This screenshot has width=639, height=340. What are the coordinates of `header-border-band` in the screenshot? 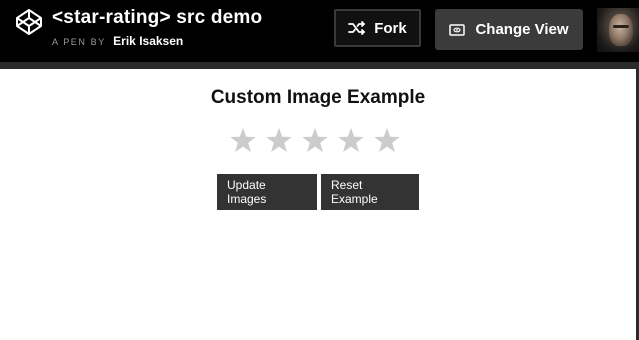 It's located at (319, 65).